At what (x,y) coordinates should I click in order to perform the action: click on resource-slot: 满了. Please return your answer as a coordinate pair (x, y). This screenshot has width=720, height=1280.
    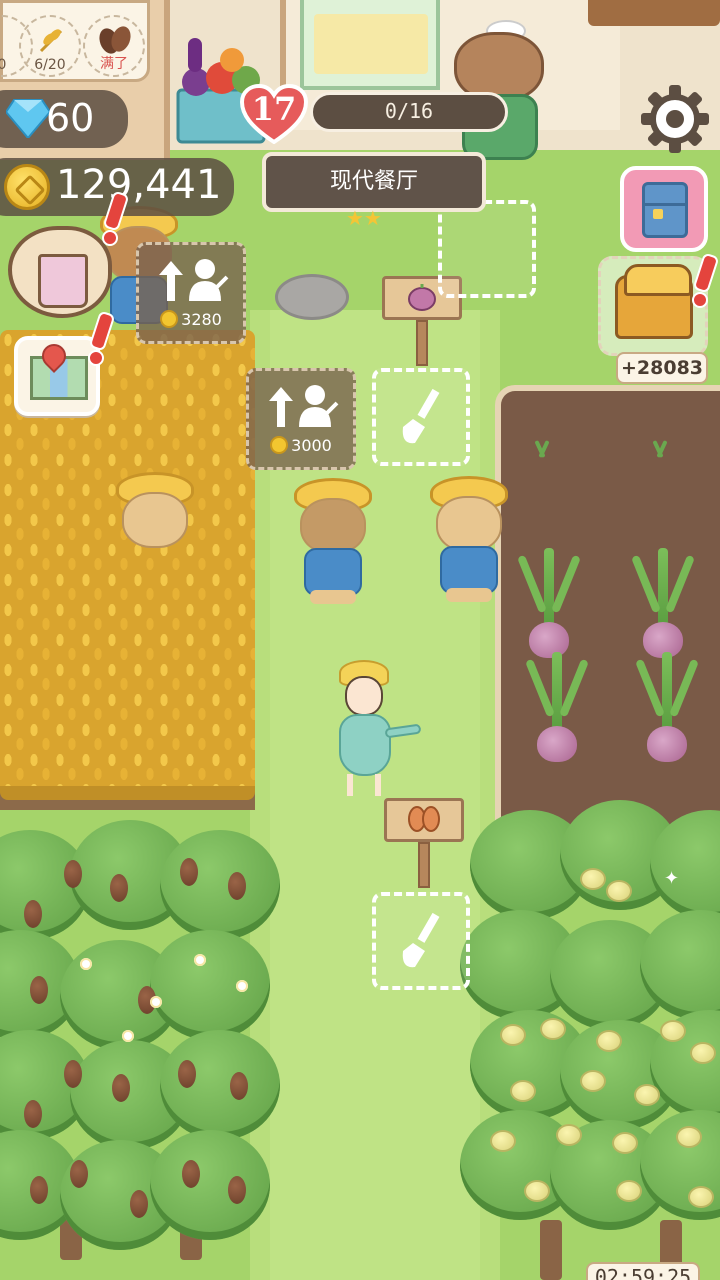
    Looking at the image, I should click on (114, 46).